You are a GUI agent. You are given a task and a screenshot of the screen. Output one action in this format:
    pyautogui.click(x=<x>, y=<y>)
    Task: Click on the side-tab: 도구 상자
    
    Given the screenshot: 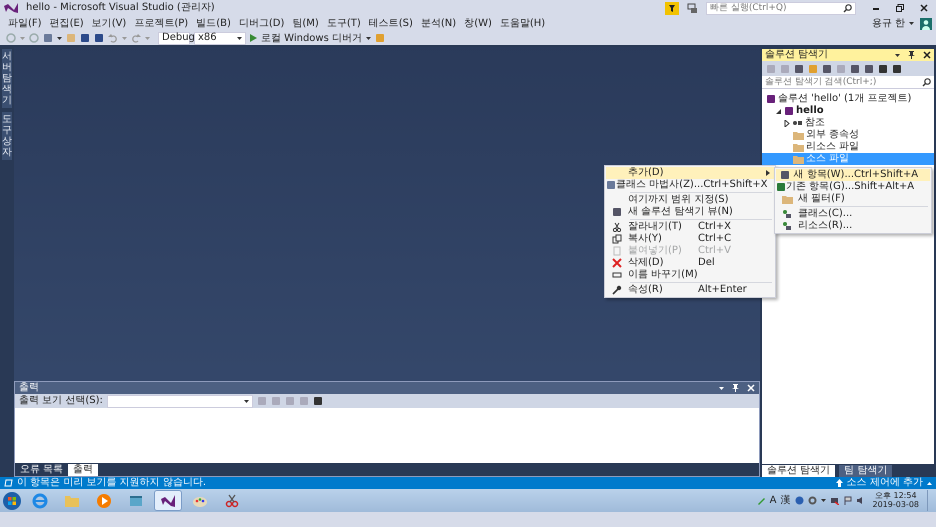 What is the action you would take?
    pyautogui.click(x=7, y=136)
    